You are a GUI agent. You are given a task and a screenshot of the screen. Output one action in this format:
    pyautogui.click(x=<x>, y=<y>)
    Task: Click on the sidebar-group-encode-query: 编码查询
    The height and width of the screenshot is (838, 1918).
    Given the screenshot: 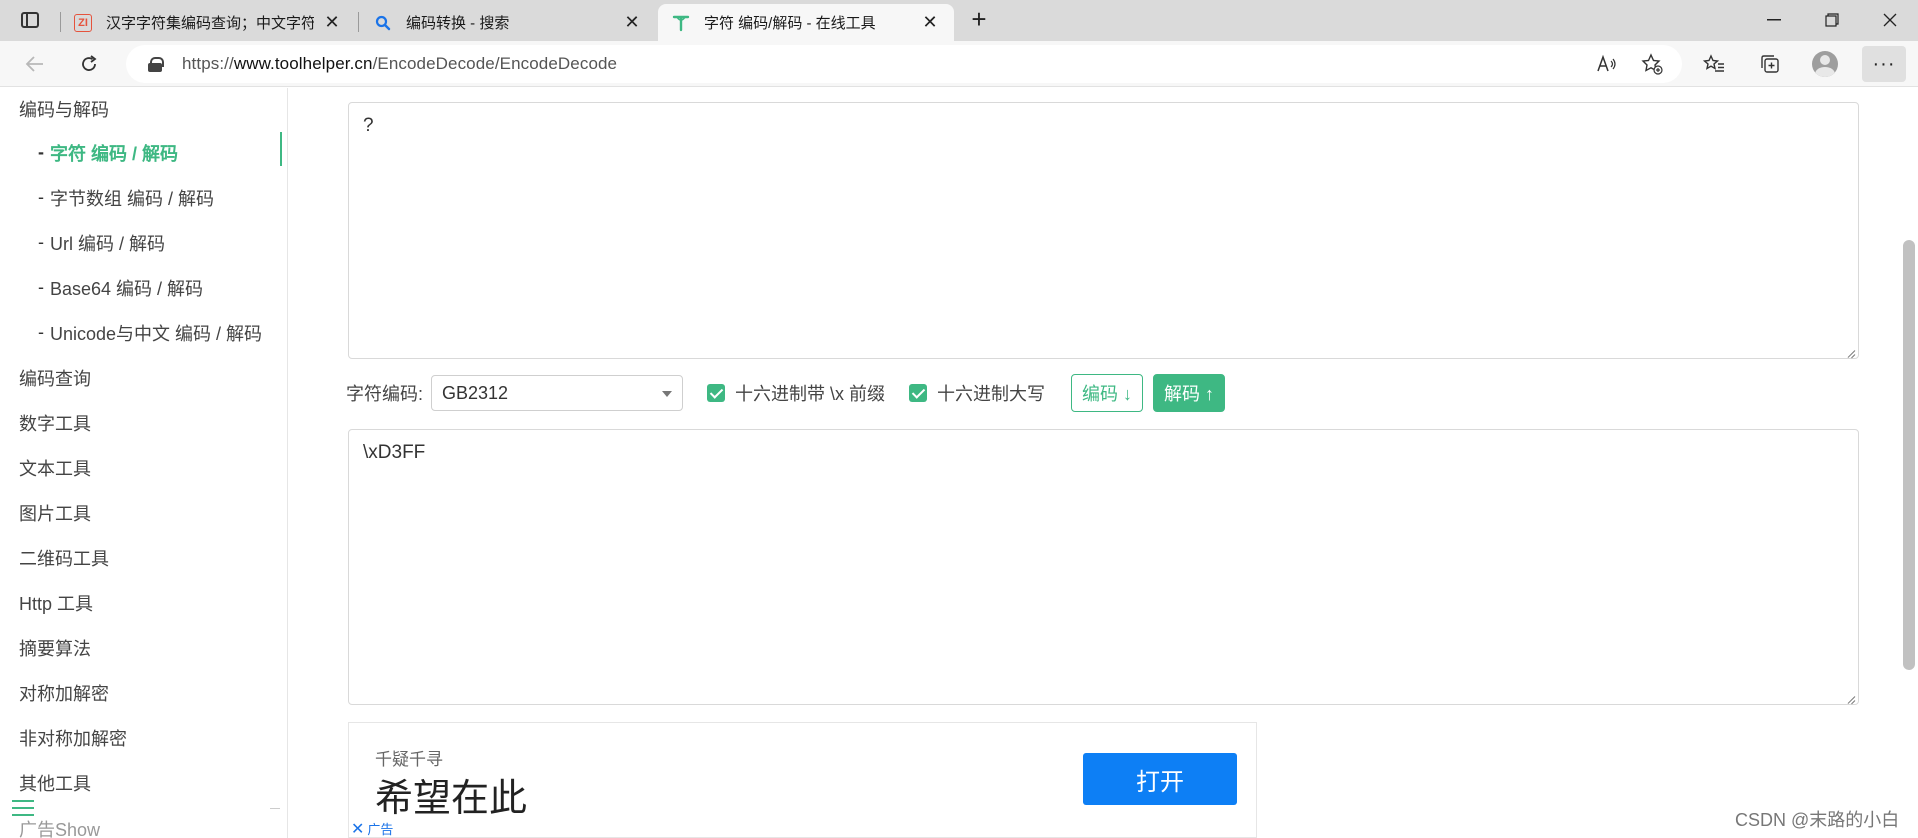 What is the action you would take?
    pyautogui.click(x=144, y=377)
    